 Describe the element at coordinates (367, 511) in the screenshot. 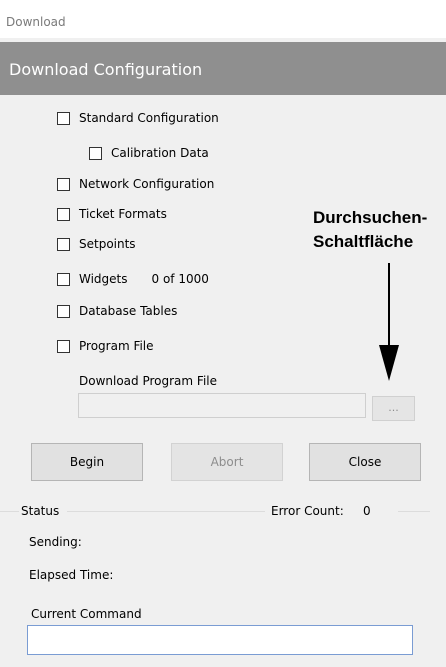

I see `error-count-value: 0` at that location.